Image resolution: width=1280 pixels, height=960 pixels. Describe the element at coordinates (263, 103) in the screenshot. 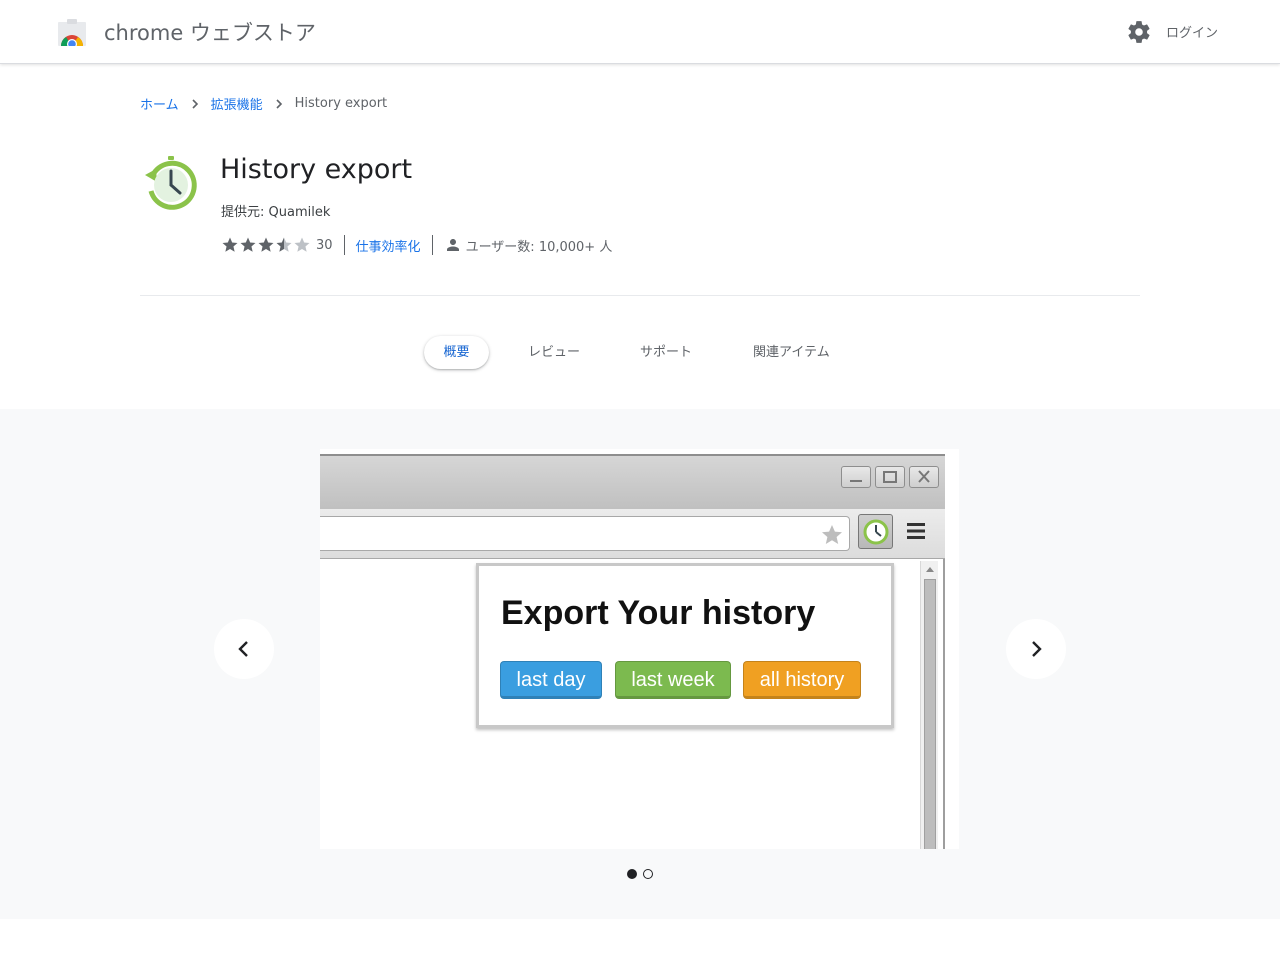

I see `breadcrumb: ホーム 拡張機能 History export` at that location.